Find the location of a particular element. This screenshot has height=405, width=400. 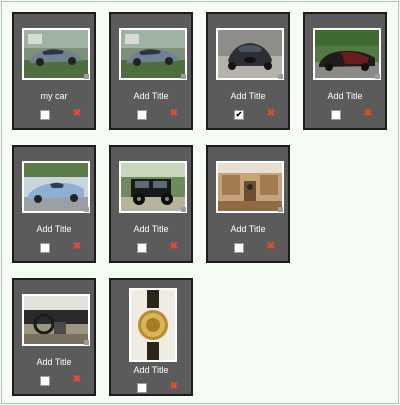

dashboard-thumbnail is located at coordinates (56, 320).